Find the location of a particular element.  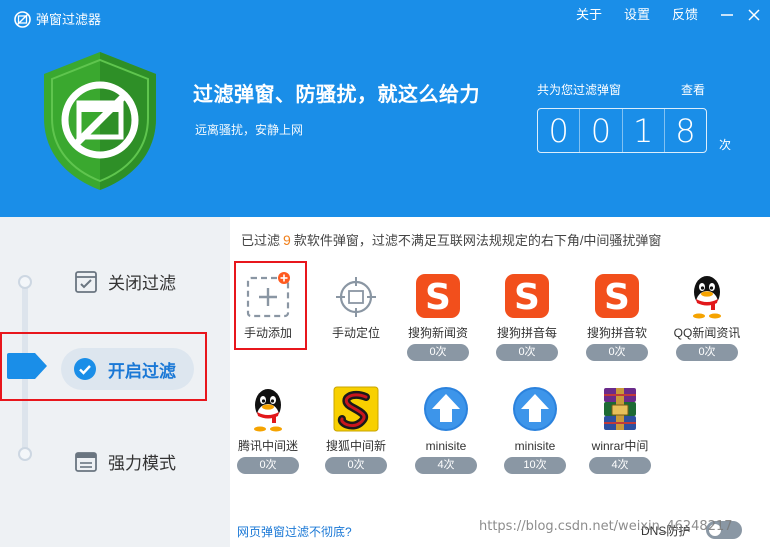

tile-label: 腾讯中间迷 is located at coordinates (267, 446).